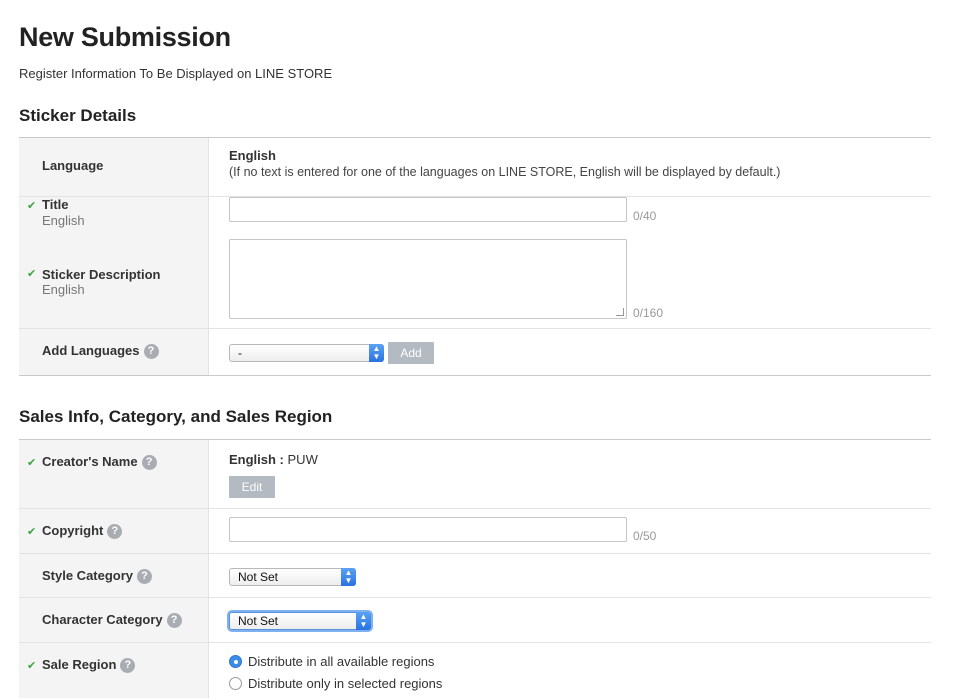  I want to click on style-category-label-cell: Style Category?, so click(114, 575).